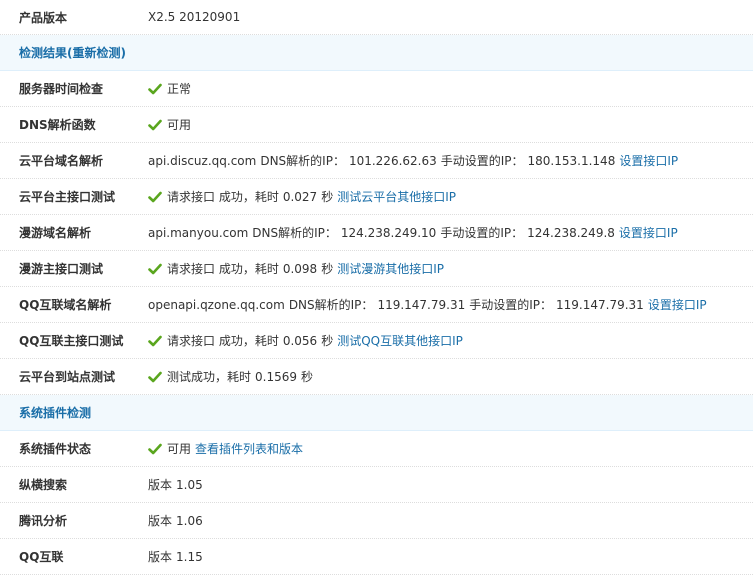 The image size is (753, 575). I want to click on cloud-api-label: 云平台主接口测试, so click(67, 197).